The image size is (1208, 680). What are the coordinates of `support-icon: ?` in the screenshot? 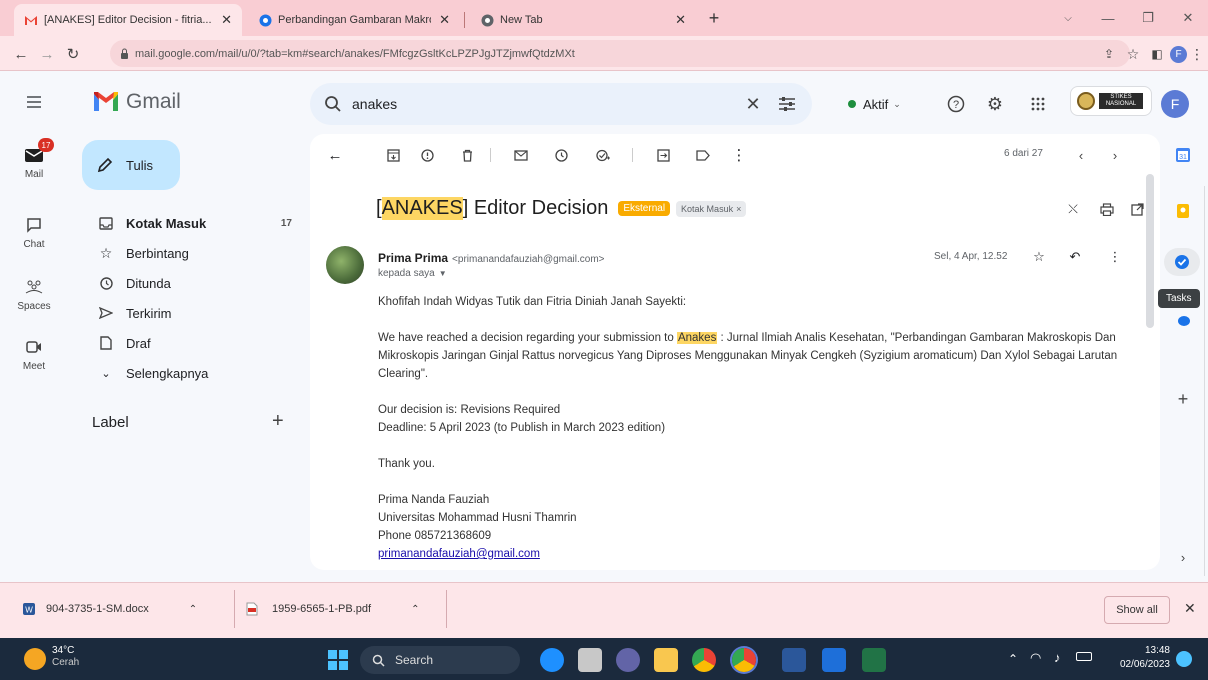 It's located at (956, 104).